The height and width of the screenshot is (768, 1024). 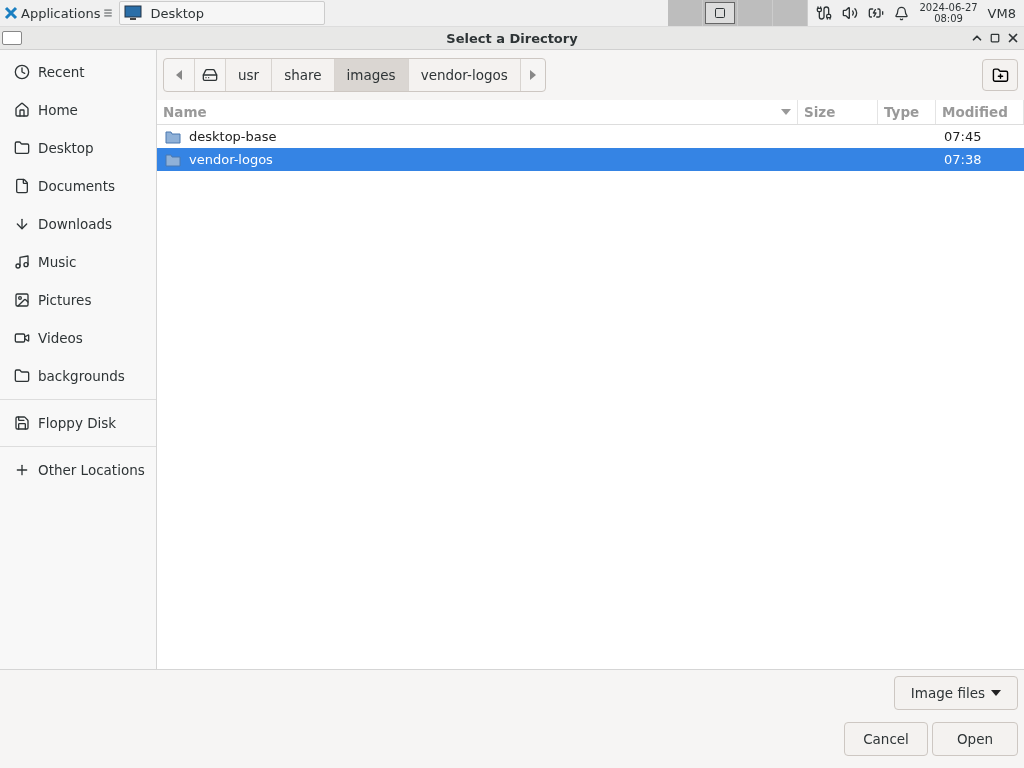 I want to click on file-name: desktop-base, so click(x=233, y=136).